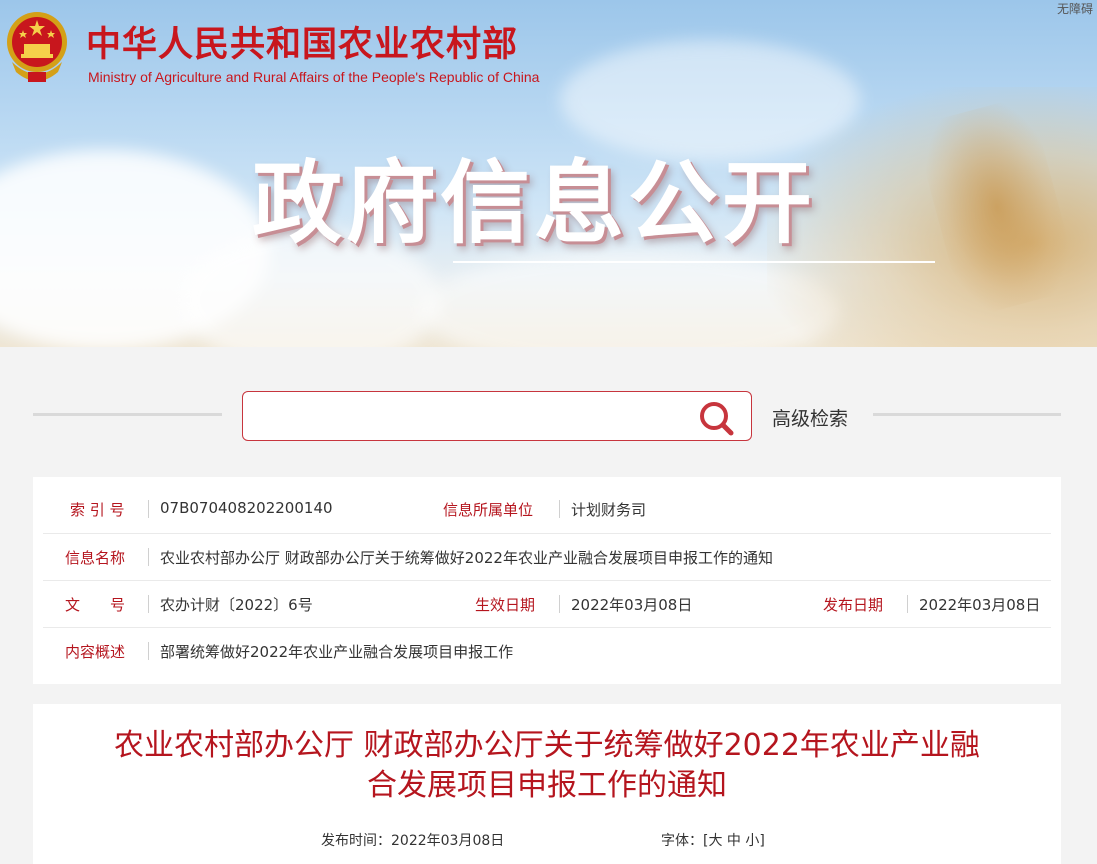 This screenshot has height=864, width=1097. What do you see at coordinates (95, 652) in the screenshot?
I see `summary-label: 内容概述` at bounding box center [95, 652].